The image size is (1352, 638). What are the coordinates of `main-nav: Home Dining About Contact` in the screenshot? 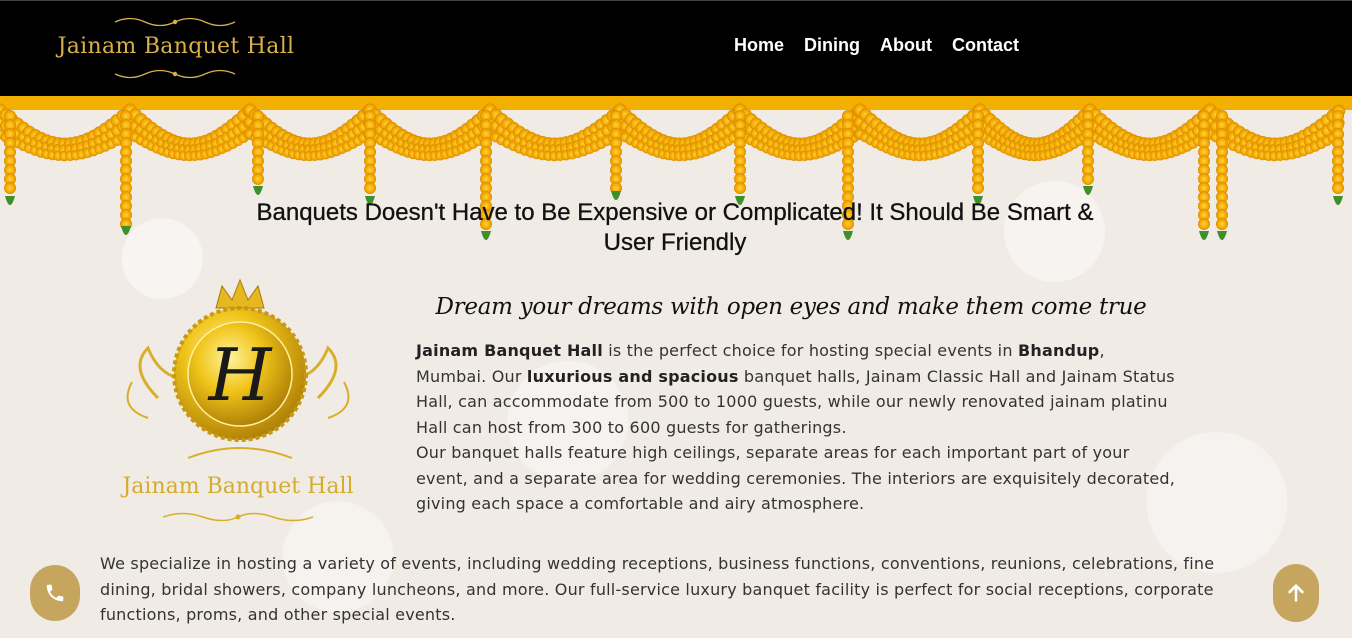 It's located at (876, 45).